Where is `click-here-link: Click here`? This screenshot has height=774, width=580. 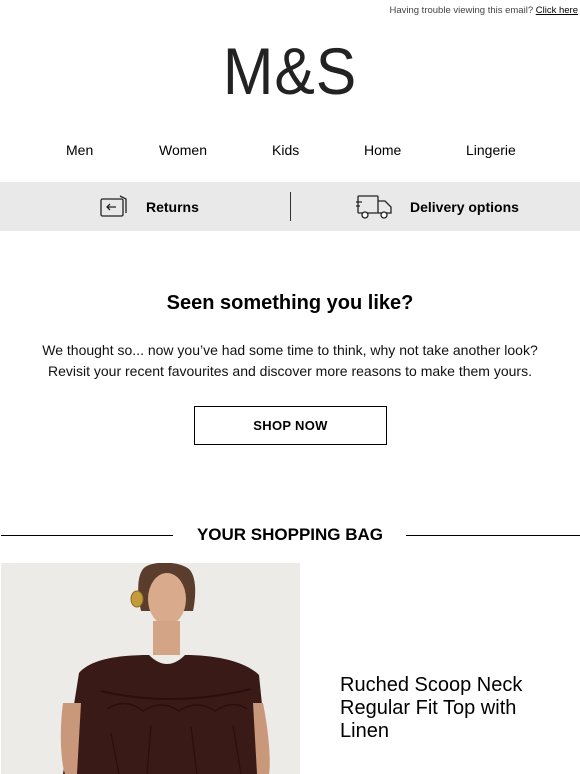
click-here-link: Click here is located at coordinates (557, 10).